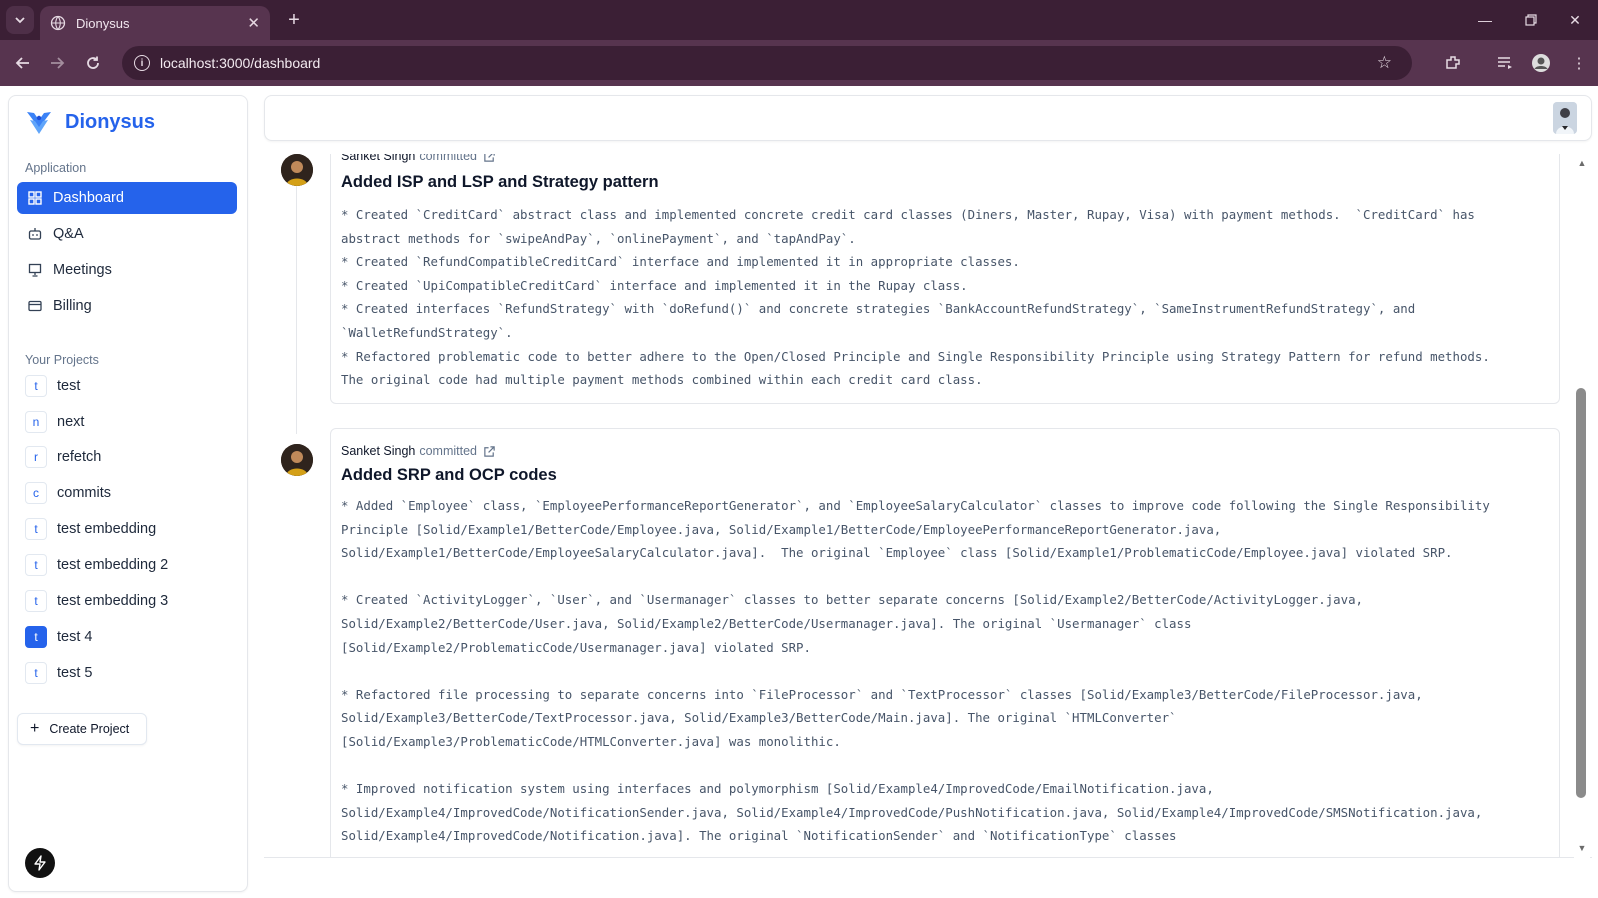 The width and height of the screenshot is (1598, 898). Describe the element at coordinates (767, 63) in the screenshot. I see `address-bar: i localhost:3000/dashboard ☆` at that location.